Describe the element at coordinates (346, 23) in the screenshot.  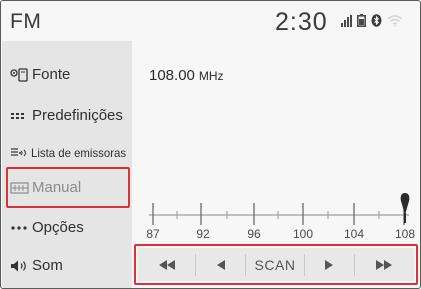
I see `signal-bars-icon` at that location.